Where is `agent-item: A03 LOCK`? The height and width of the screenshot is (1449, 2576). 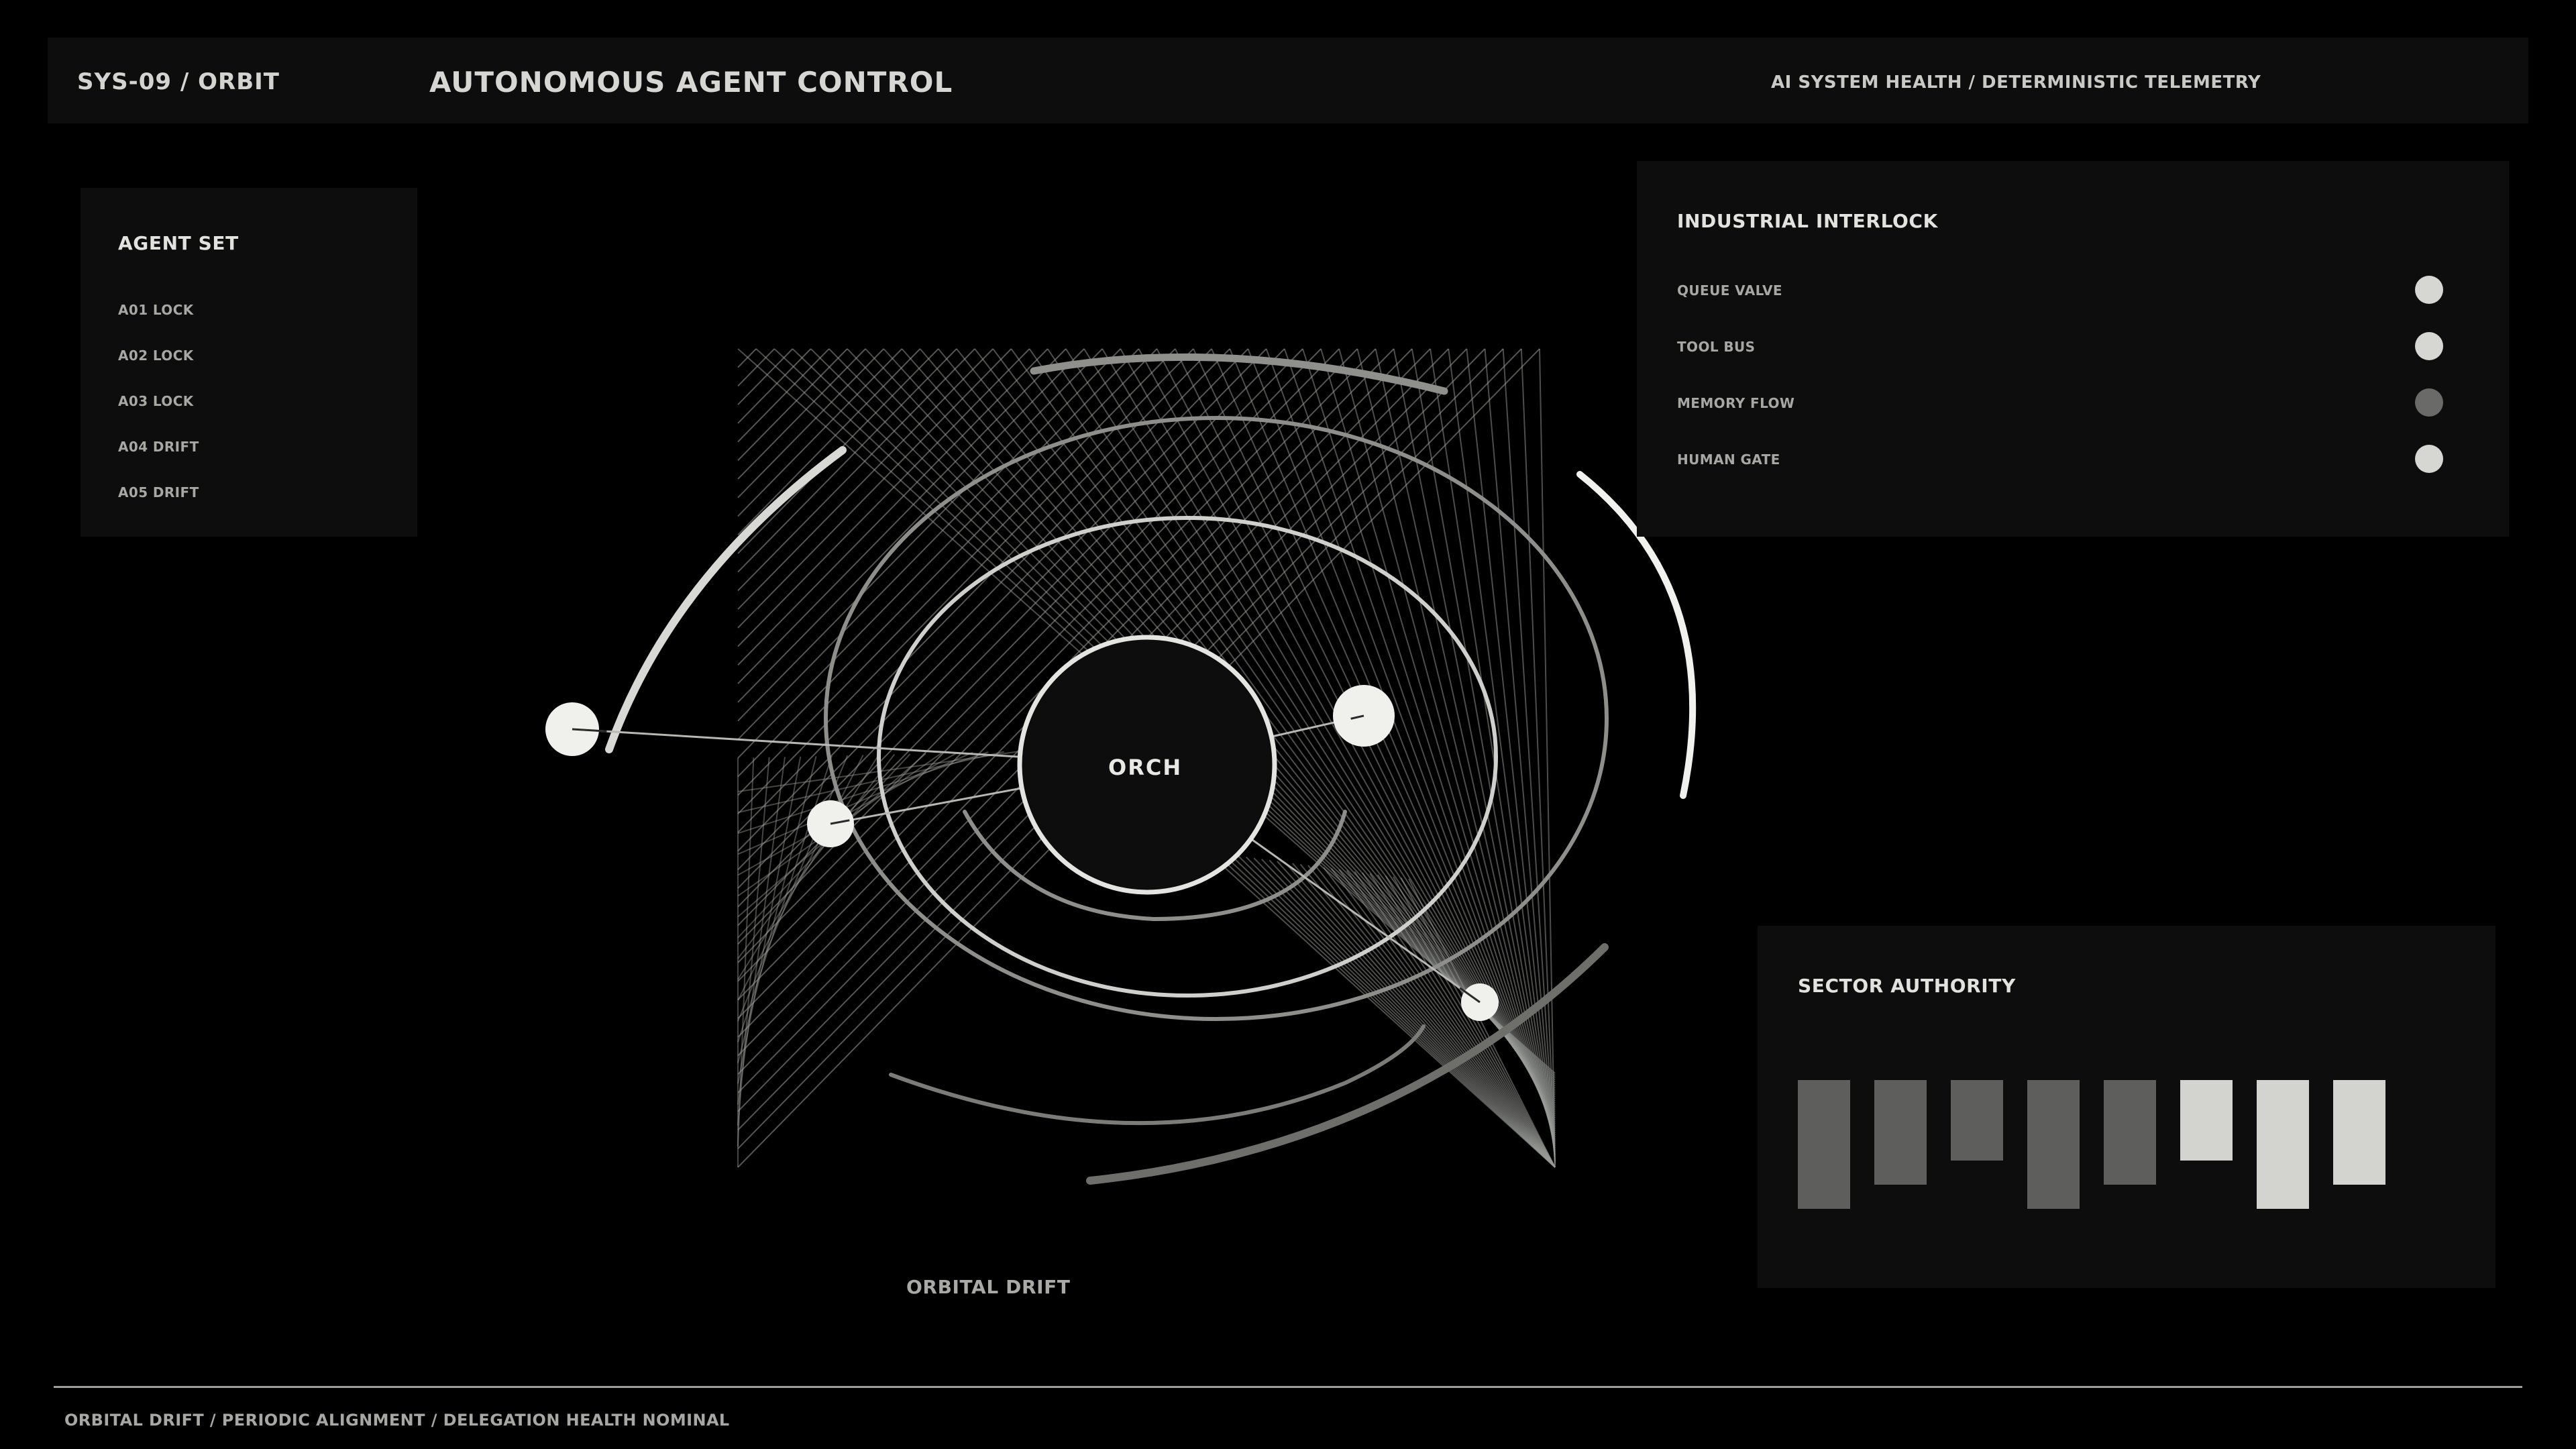
agent-item: A03 LOCK is located at coordinates (156, 401).